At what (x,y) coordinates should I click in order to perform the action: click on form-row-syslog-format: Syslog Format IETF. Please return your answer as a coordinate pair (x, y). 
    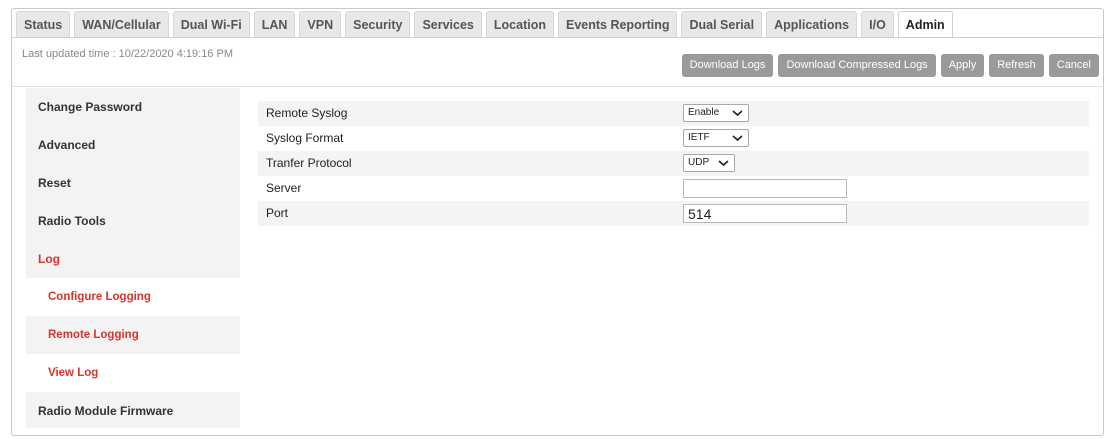
    Looking at the image, I should click on (673, 138).